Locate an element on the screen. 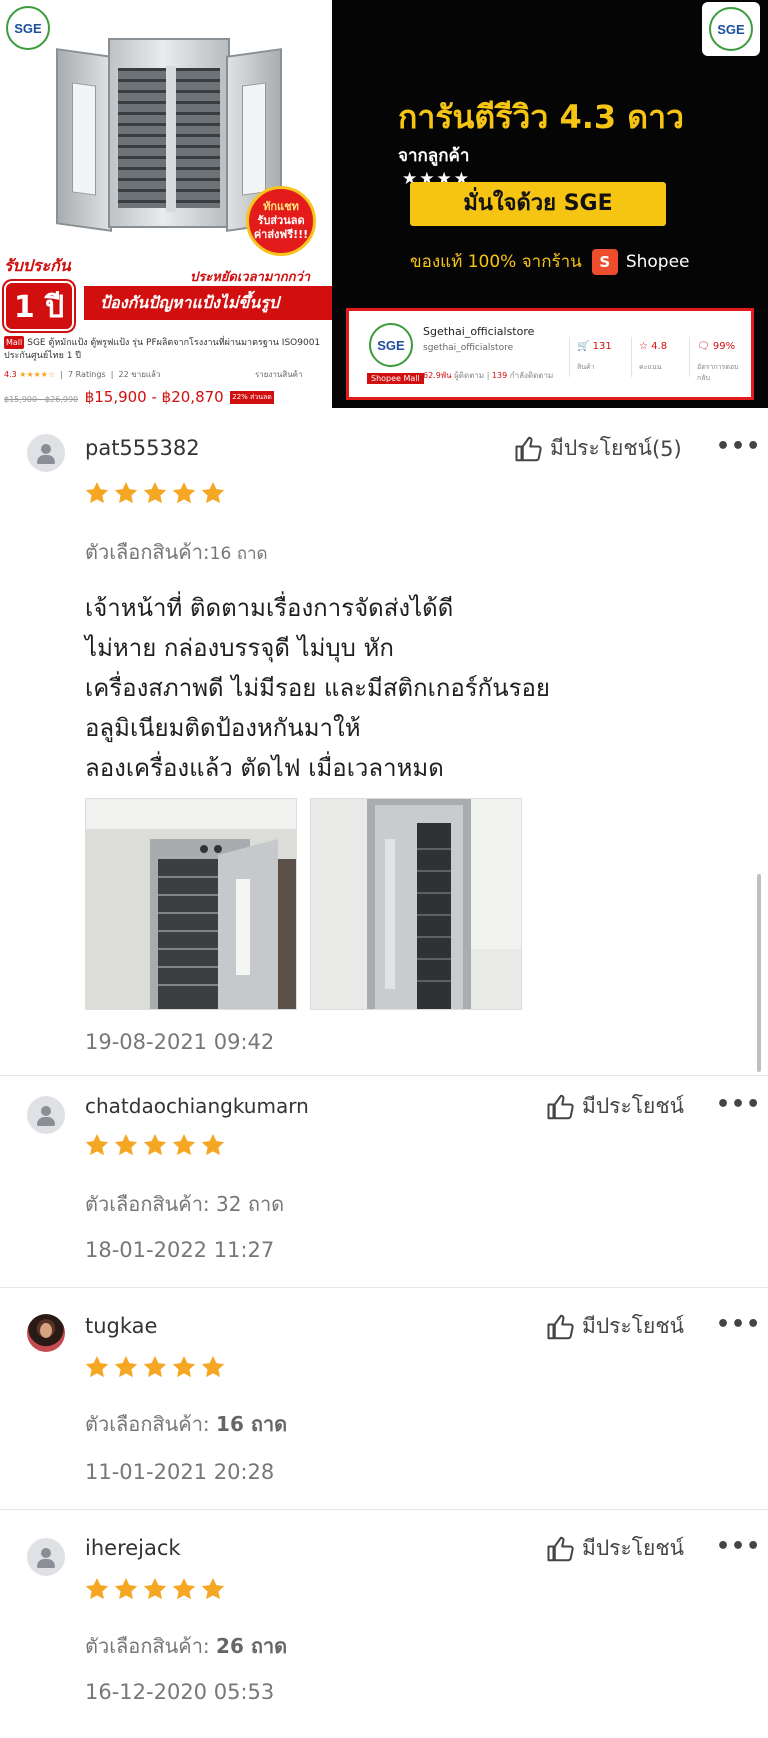 The height and width of the screenshot is (1738, 768). followers-label: ผู้ติดตาม is located at coordinates (469, 375).